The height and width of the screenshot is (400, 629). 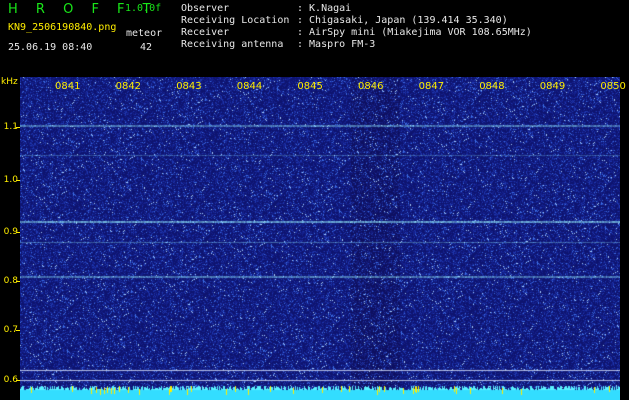 What do you see at coordinates (143, 8) in the screenshot?
I see `version-label: 1.0.0f` at bounding box center [143, 8].